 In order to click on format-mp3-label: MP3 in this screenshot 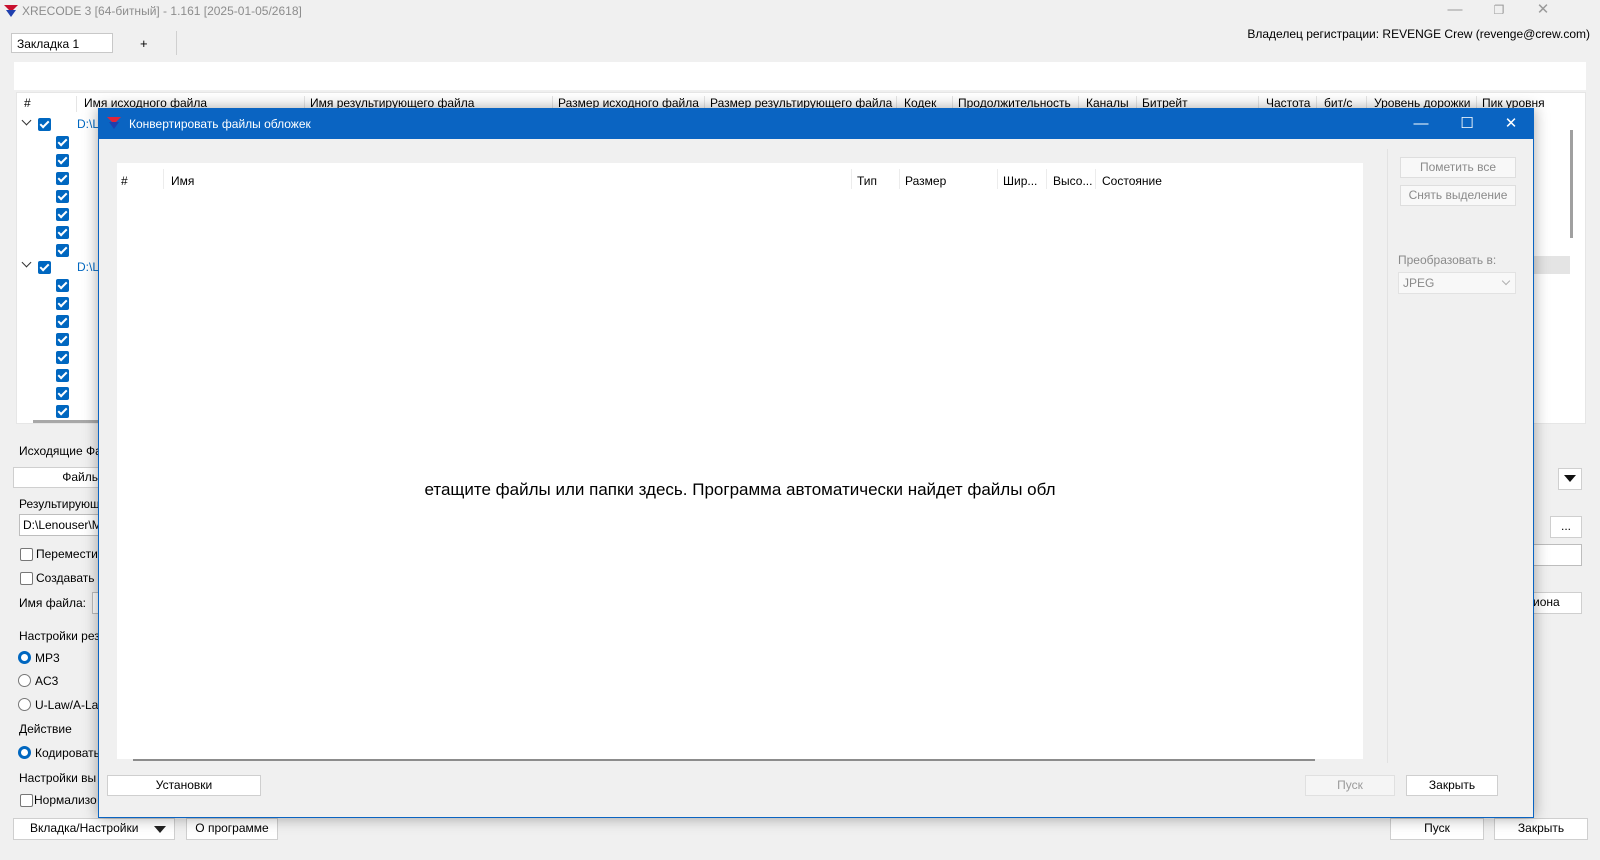, I will do `click(47, 658)`.